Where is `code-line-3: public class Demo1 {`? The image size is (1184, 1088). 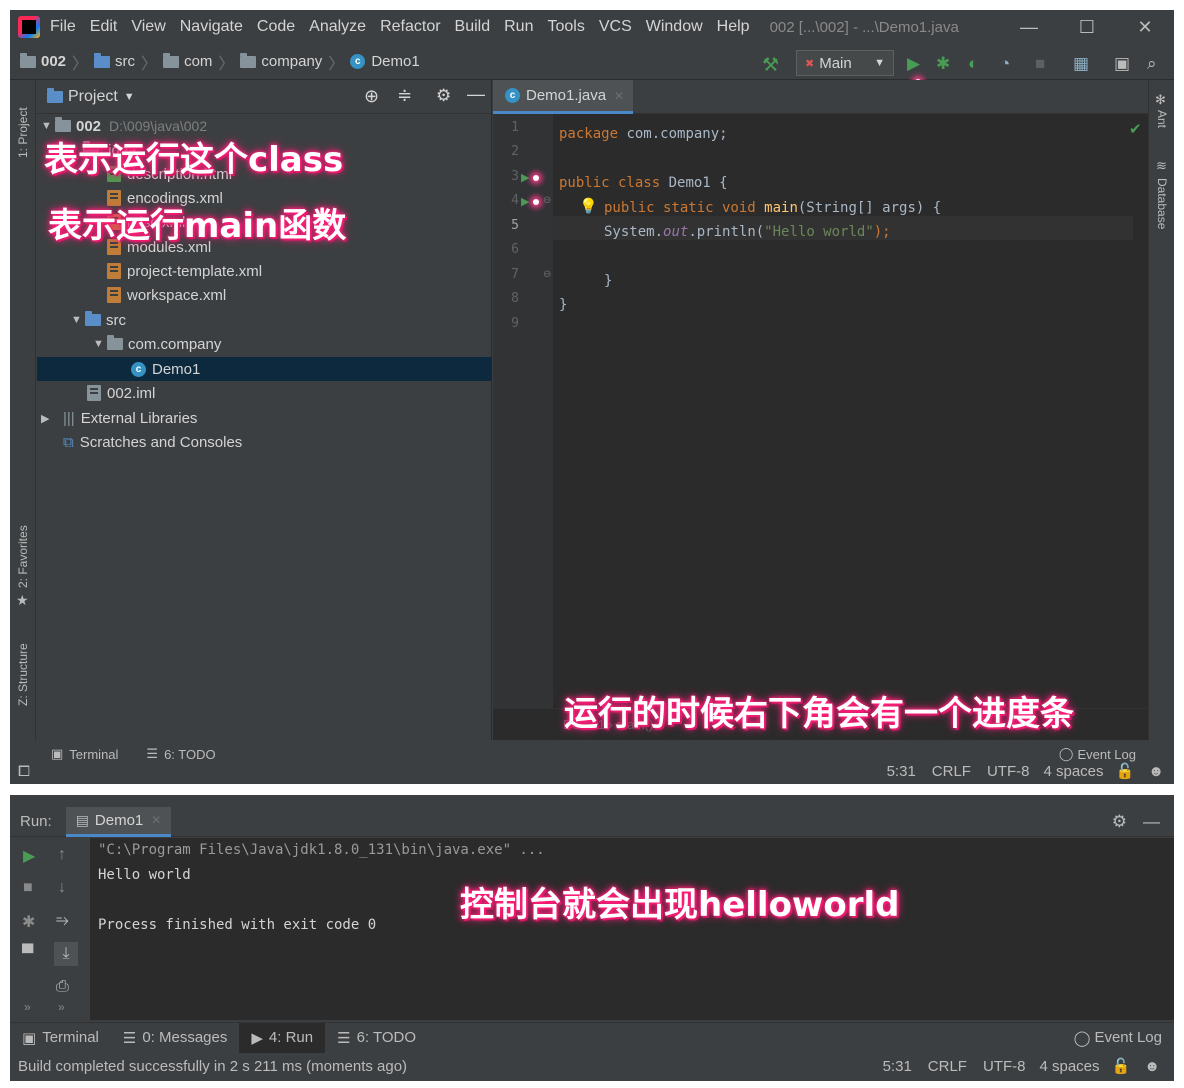 code-line-3: public class Demo1 { is located at coordinates (643, 183).